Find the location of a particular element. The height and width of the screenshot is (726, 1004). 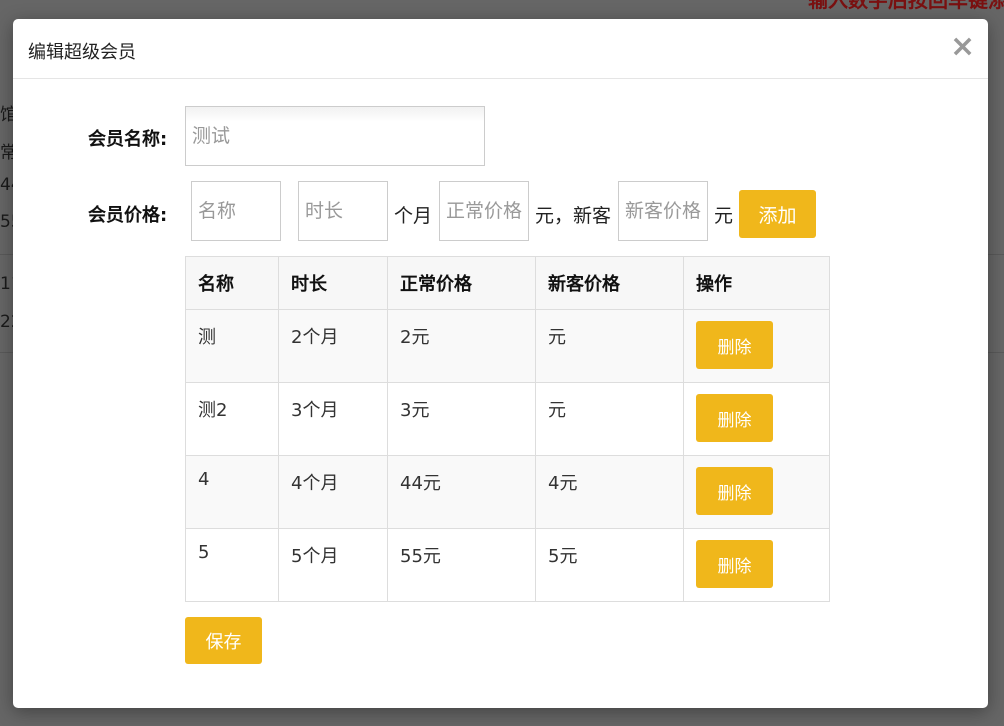

cell-name: 5 is located at coordinates (232, 565).